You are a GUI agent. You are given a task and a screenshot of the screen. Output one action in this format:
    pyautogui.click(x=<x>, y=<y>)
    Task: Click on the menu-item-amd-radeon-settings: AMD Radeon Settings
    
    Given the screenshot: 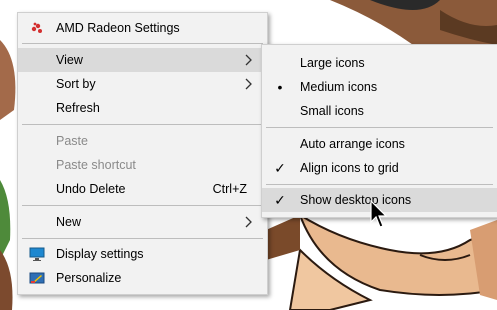 What is the action you would take?
    pyautogui.click(x=142, y=28)
    